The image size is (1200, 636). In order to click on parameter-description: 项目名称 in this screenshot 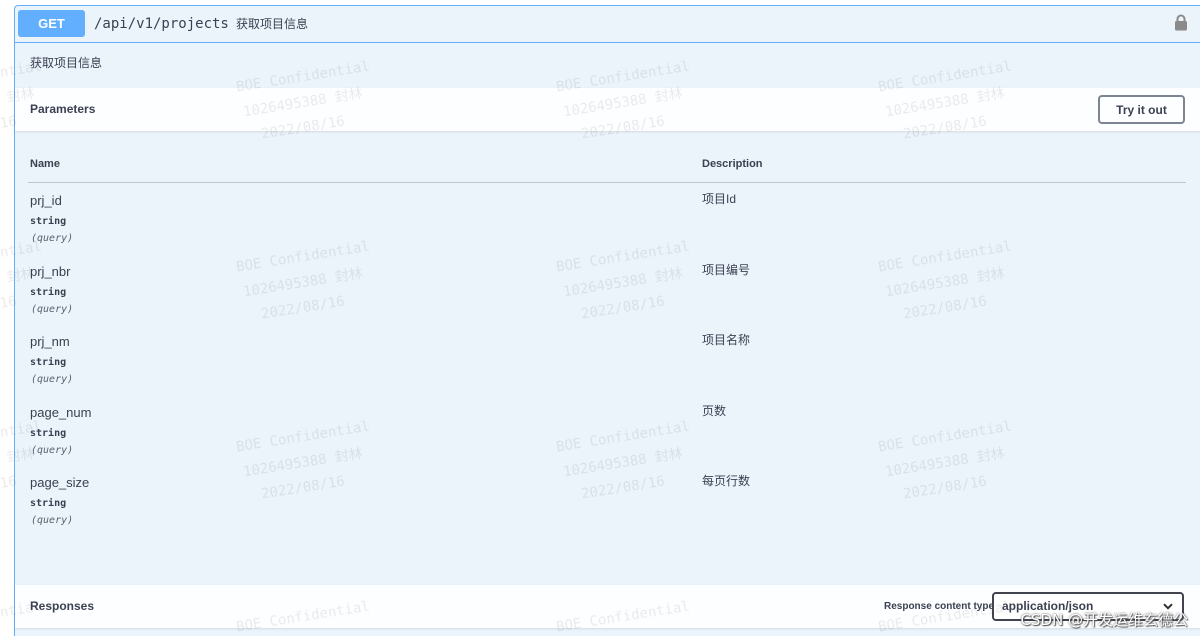, I will do `click(726, 340)`.